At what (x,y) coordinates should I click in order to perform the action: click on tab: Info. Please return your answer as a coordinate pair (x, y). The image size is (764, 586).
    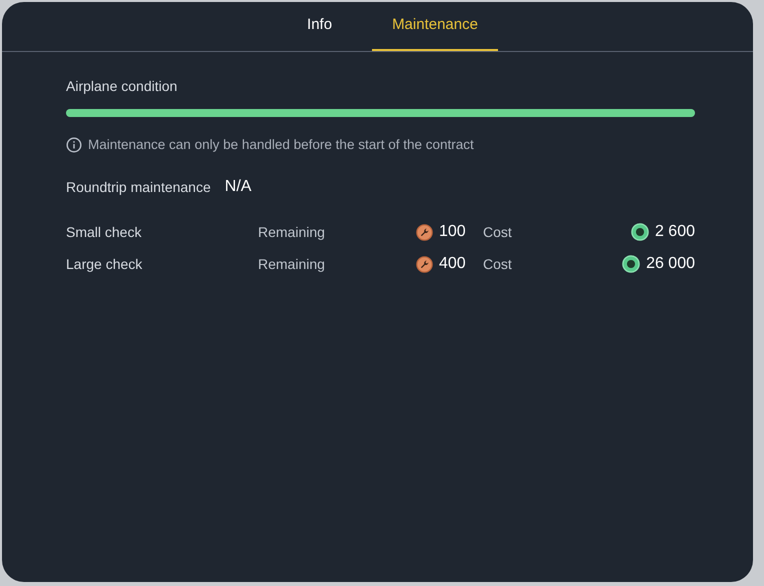
    Looking at the image, I should click on (319, 26).